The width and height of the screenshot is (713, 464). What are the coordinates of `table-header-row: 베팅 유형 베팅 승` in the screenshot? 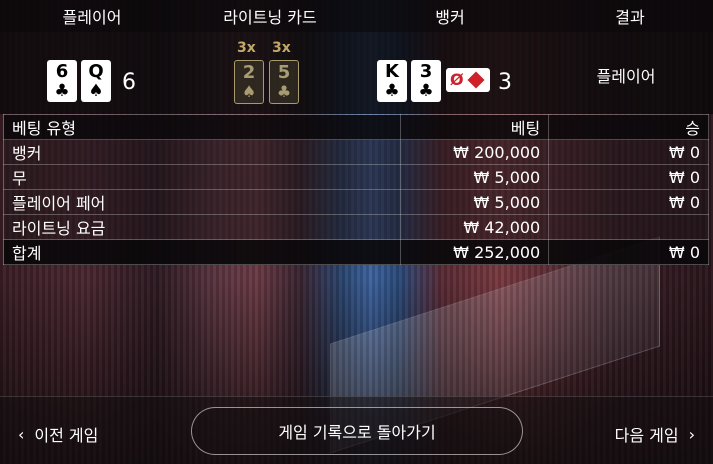 It's located at (355, 127).